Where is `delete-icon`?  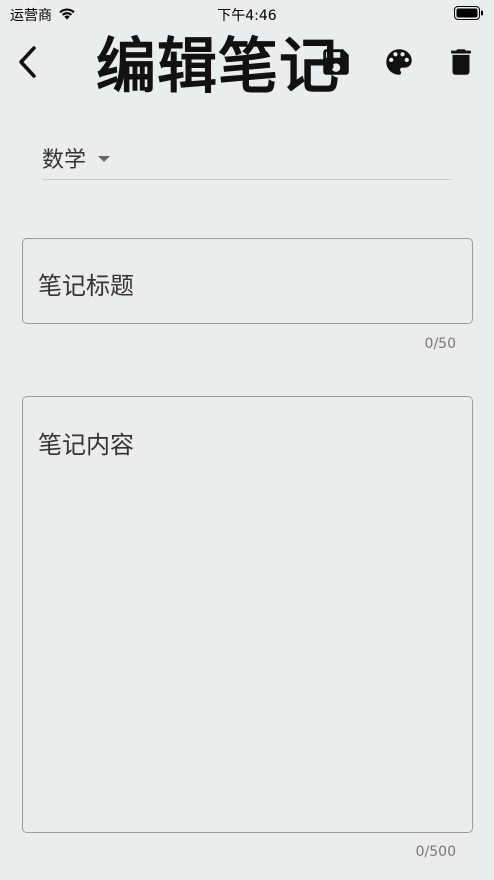
delete-icon is located at coordinates (461, 64).